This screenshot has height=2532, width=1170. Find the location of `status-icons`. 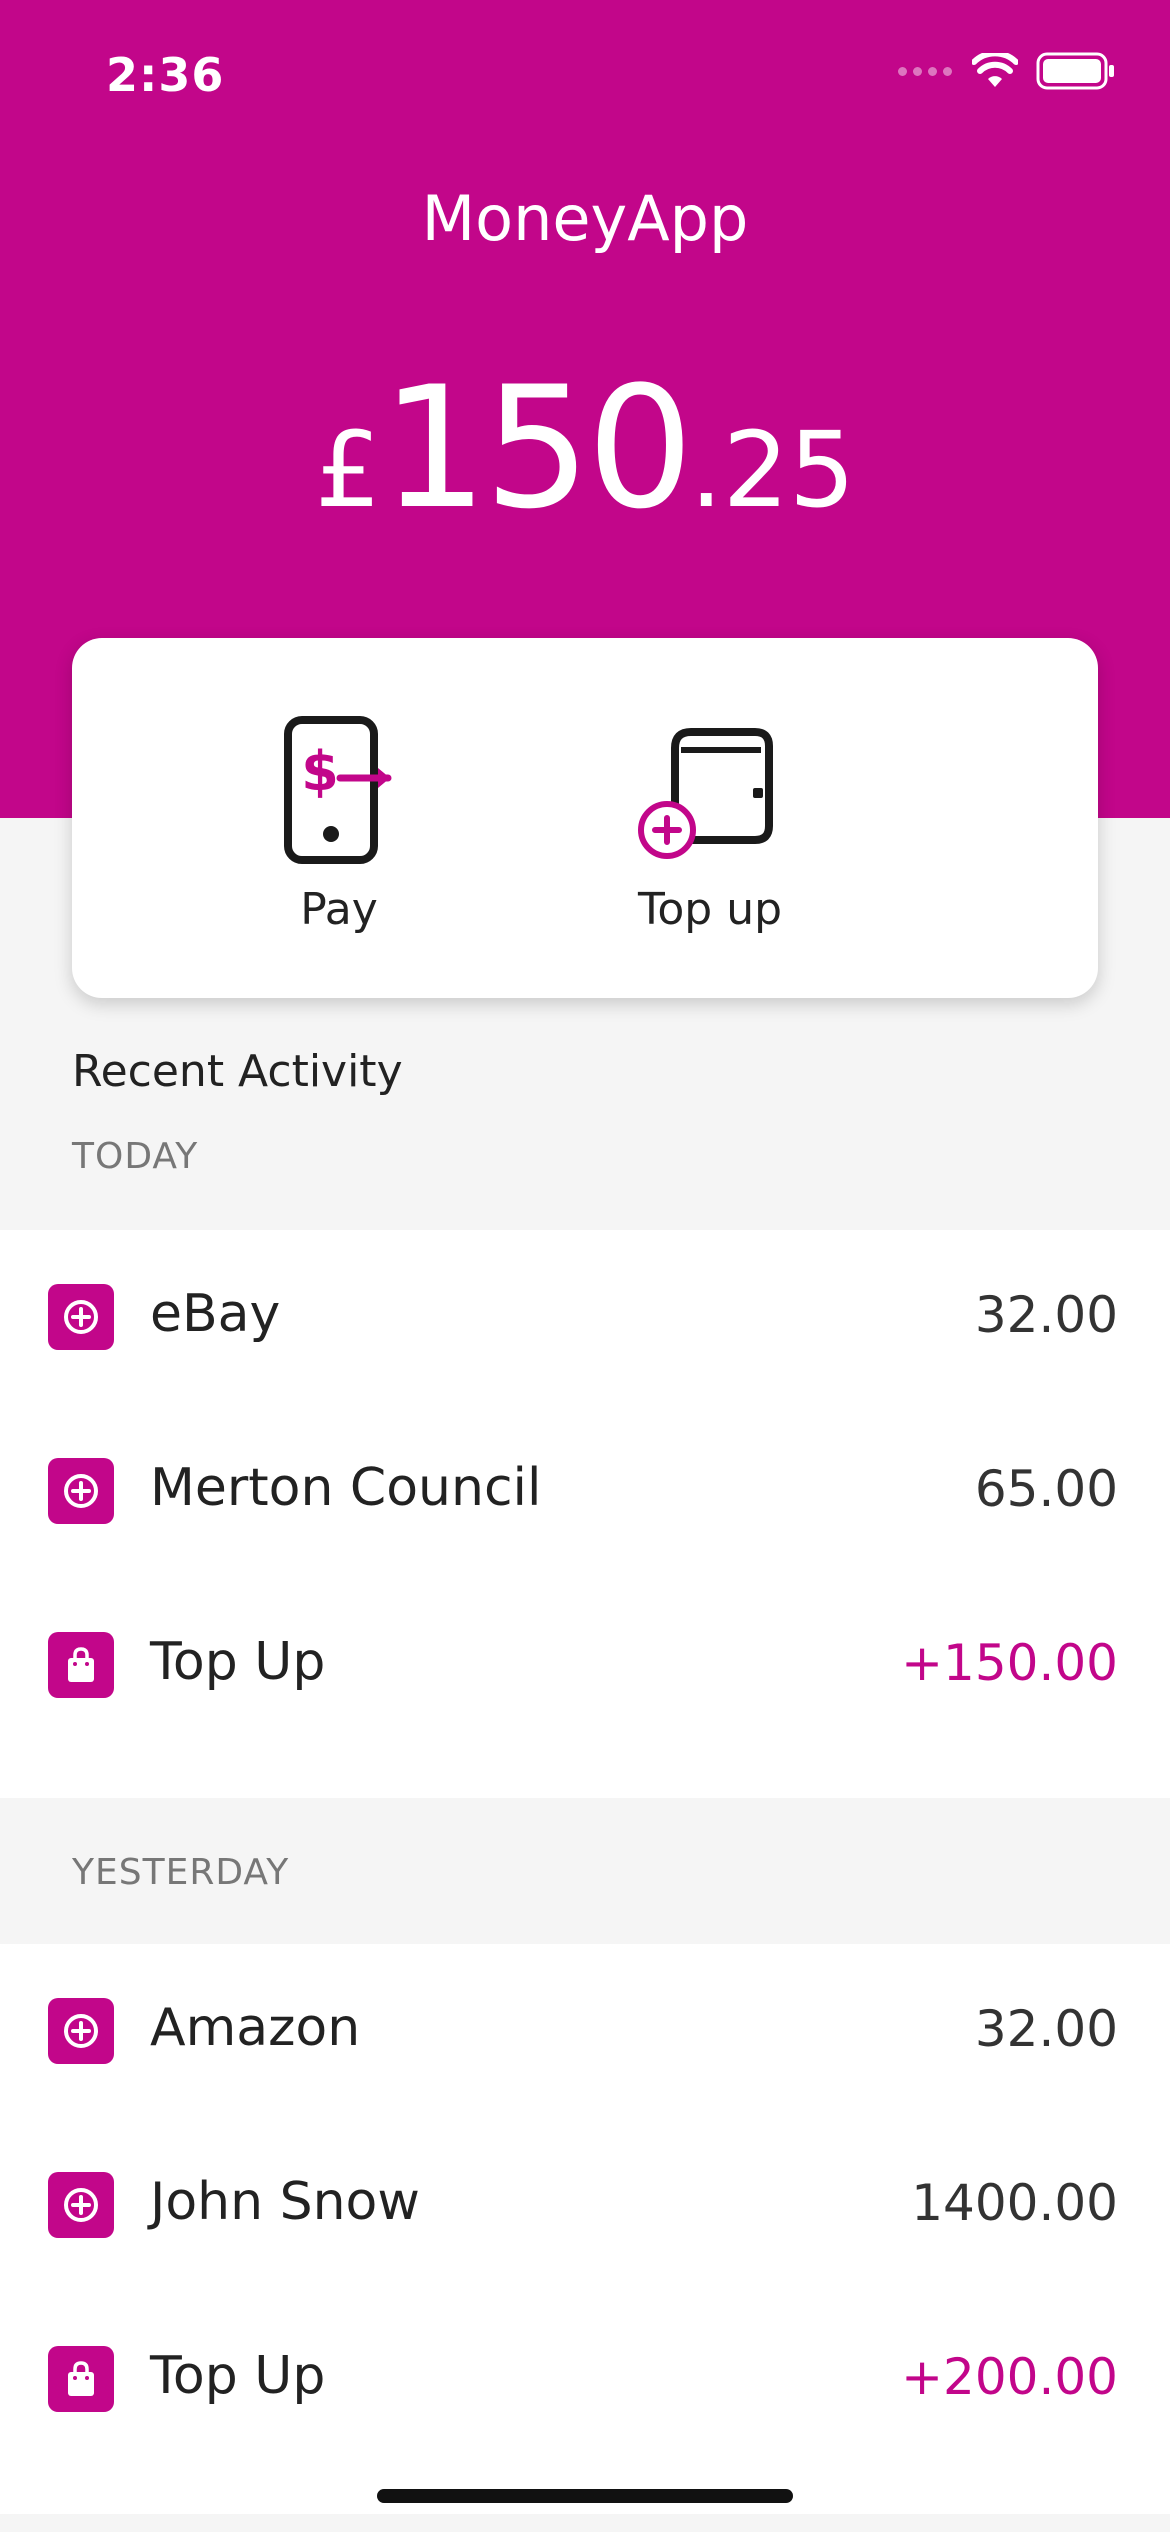

status-icons is located at coordinates (1007, 71).